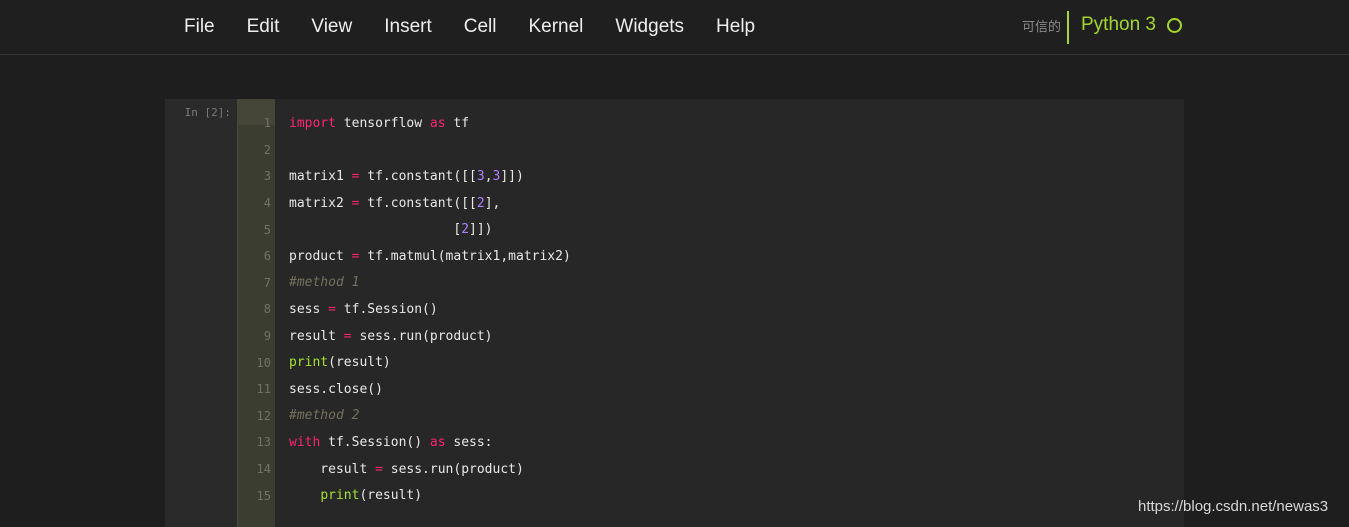  What do you see at coordinates (305, 442) in the screenshot?
I see `code-token: with` at bounding box center [305, 442].